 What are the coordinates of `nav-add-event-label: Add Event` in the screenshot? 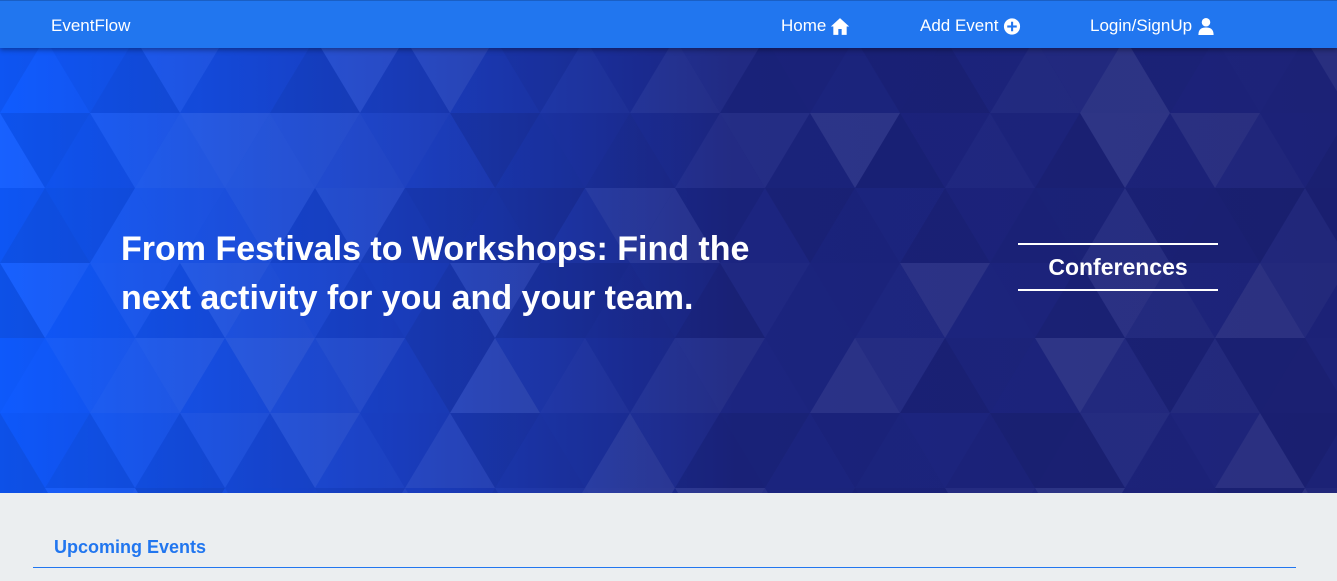 It's located at (959, 25).